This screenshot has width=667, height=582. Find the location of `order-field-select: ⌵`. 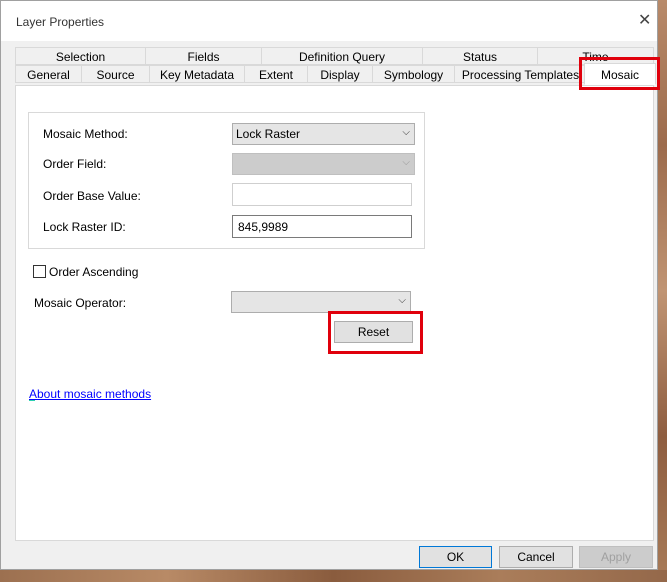

order-field-select: ⌵ is located at coordinates (323, 164).